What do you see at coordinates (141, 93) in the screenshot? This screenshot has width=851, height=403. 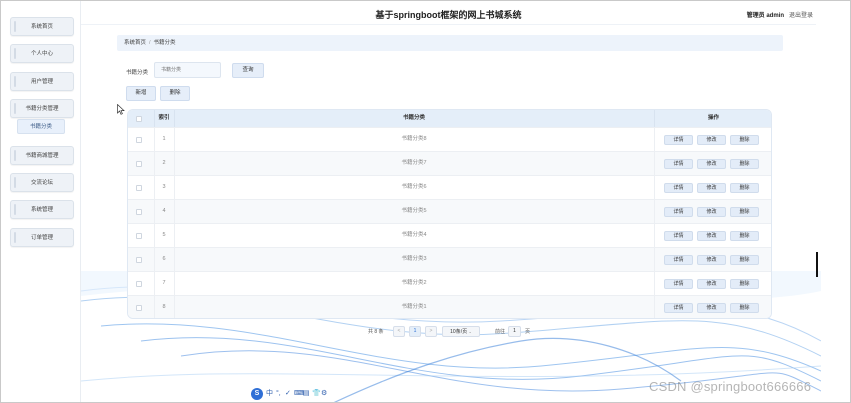 I see `add-button: 新增` at bounding box center [141, 93].